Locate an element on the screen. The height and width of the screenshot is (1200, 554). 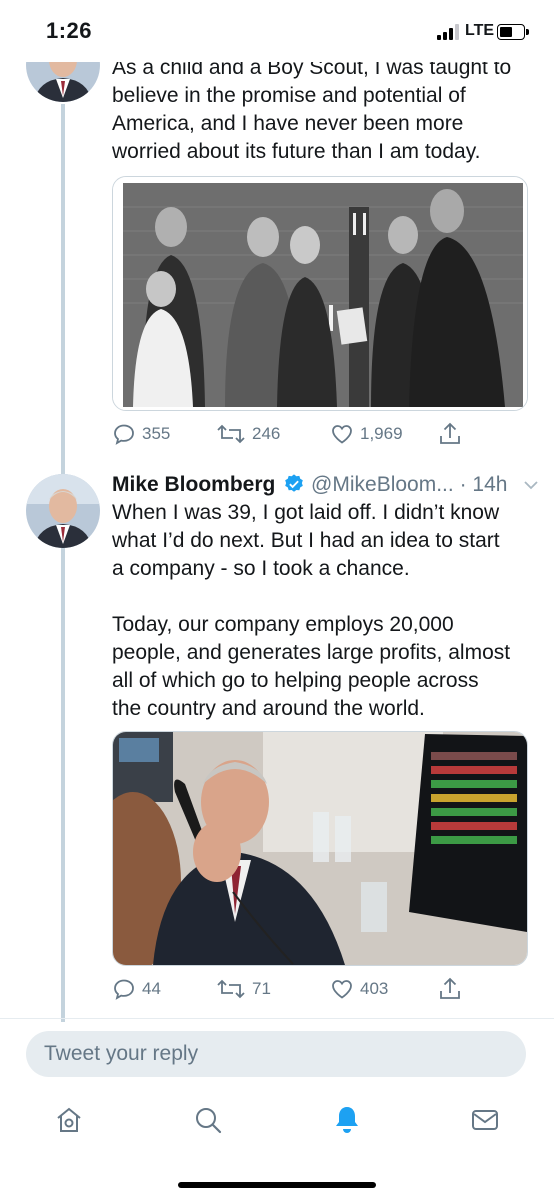
tweet-actions: 355 246 1,969 is located at coordinates (319, 434).